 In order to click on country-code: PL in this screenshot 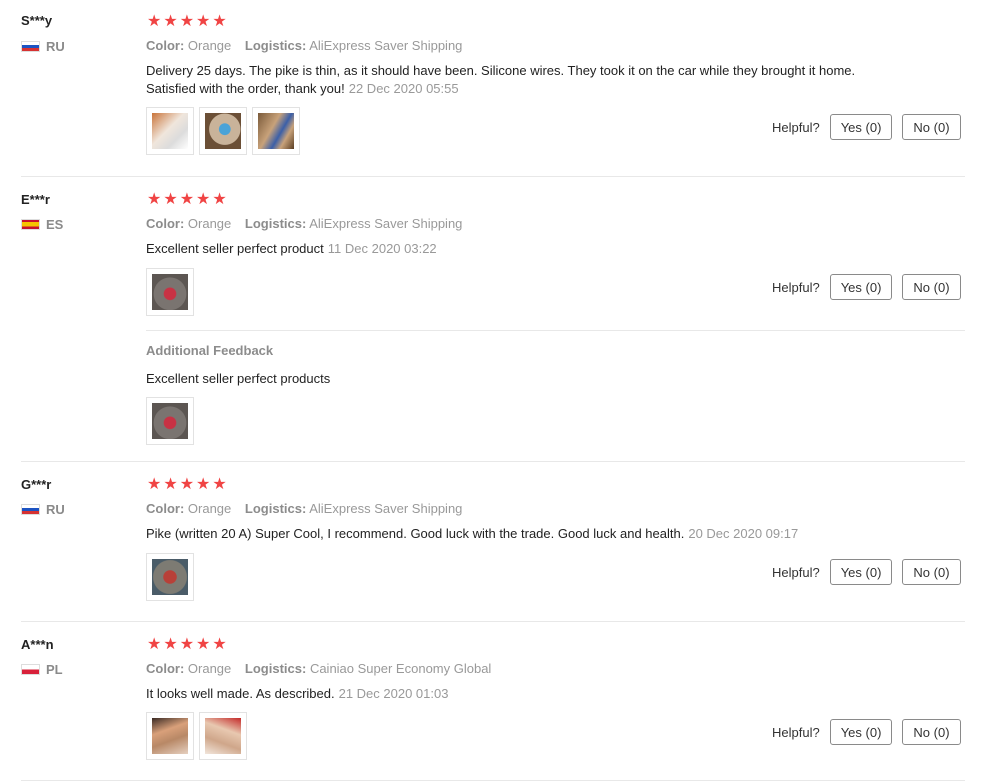, I will do `click(54, 669)`.